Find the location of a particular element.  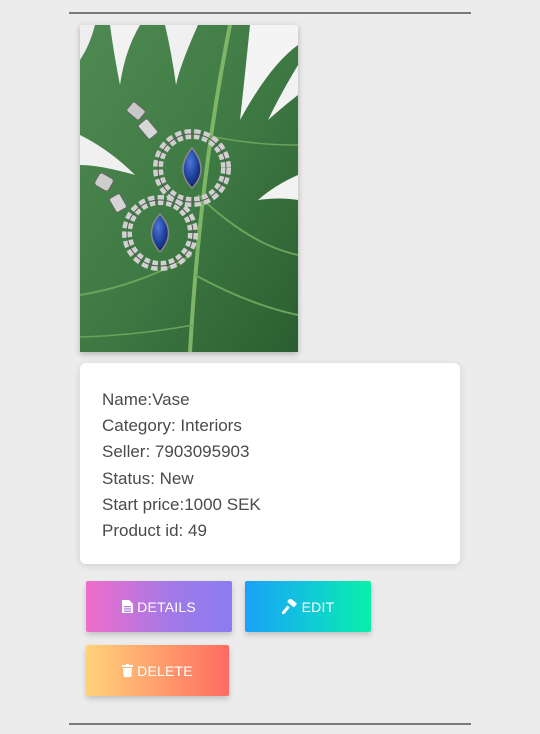

product-category: Category: Interiors is located at coordinates (172, 426).